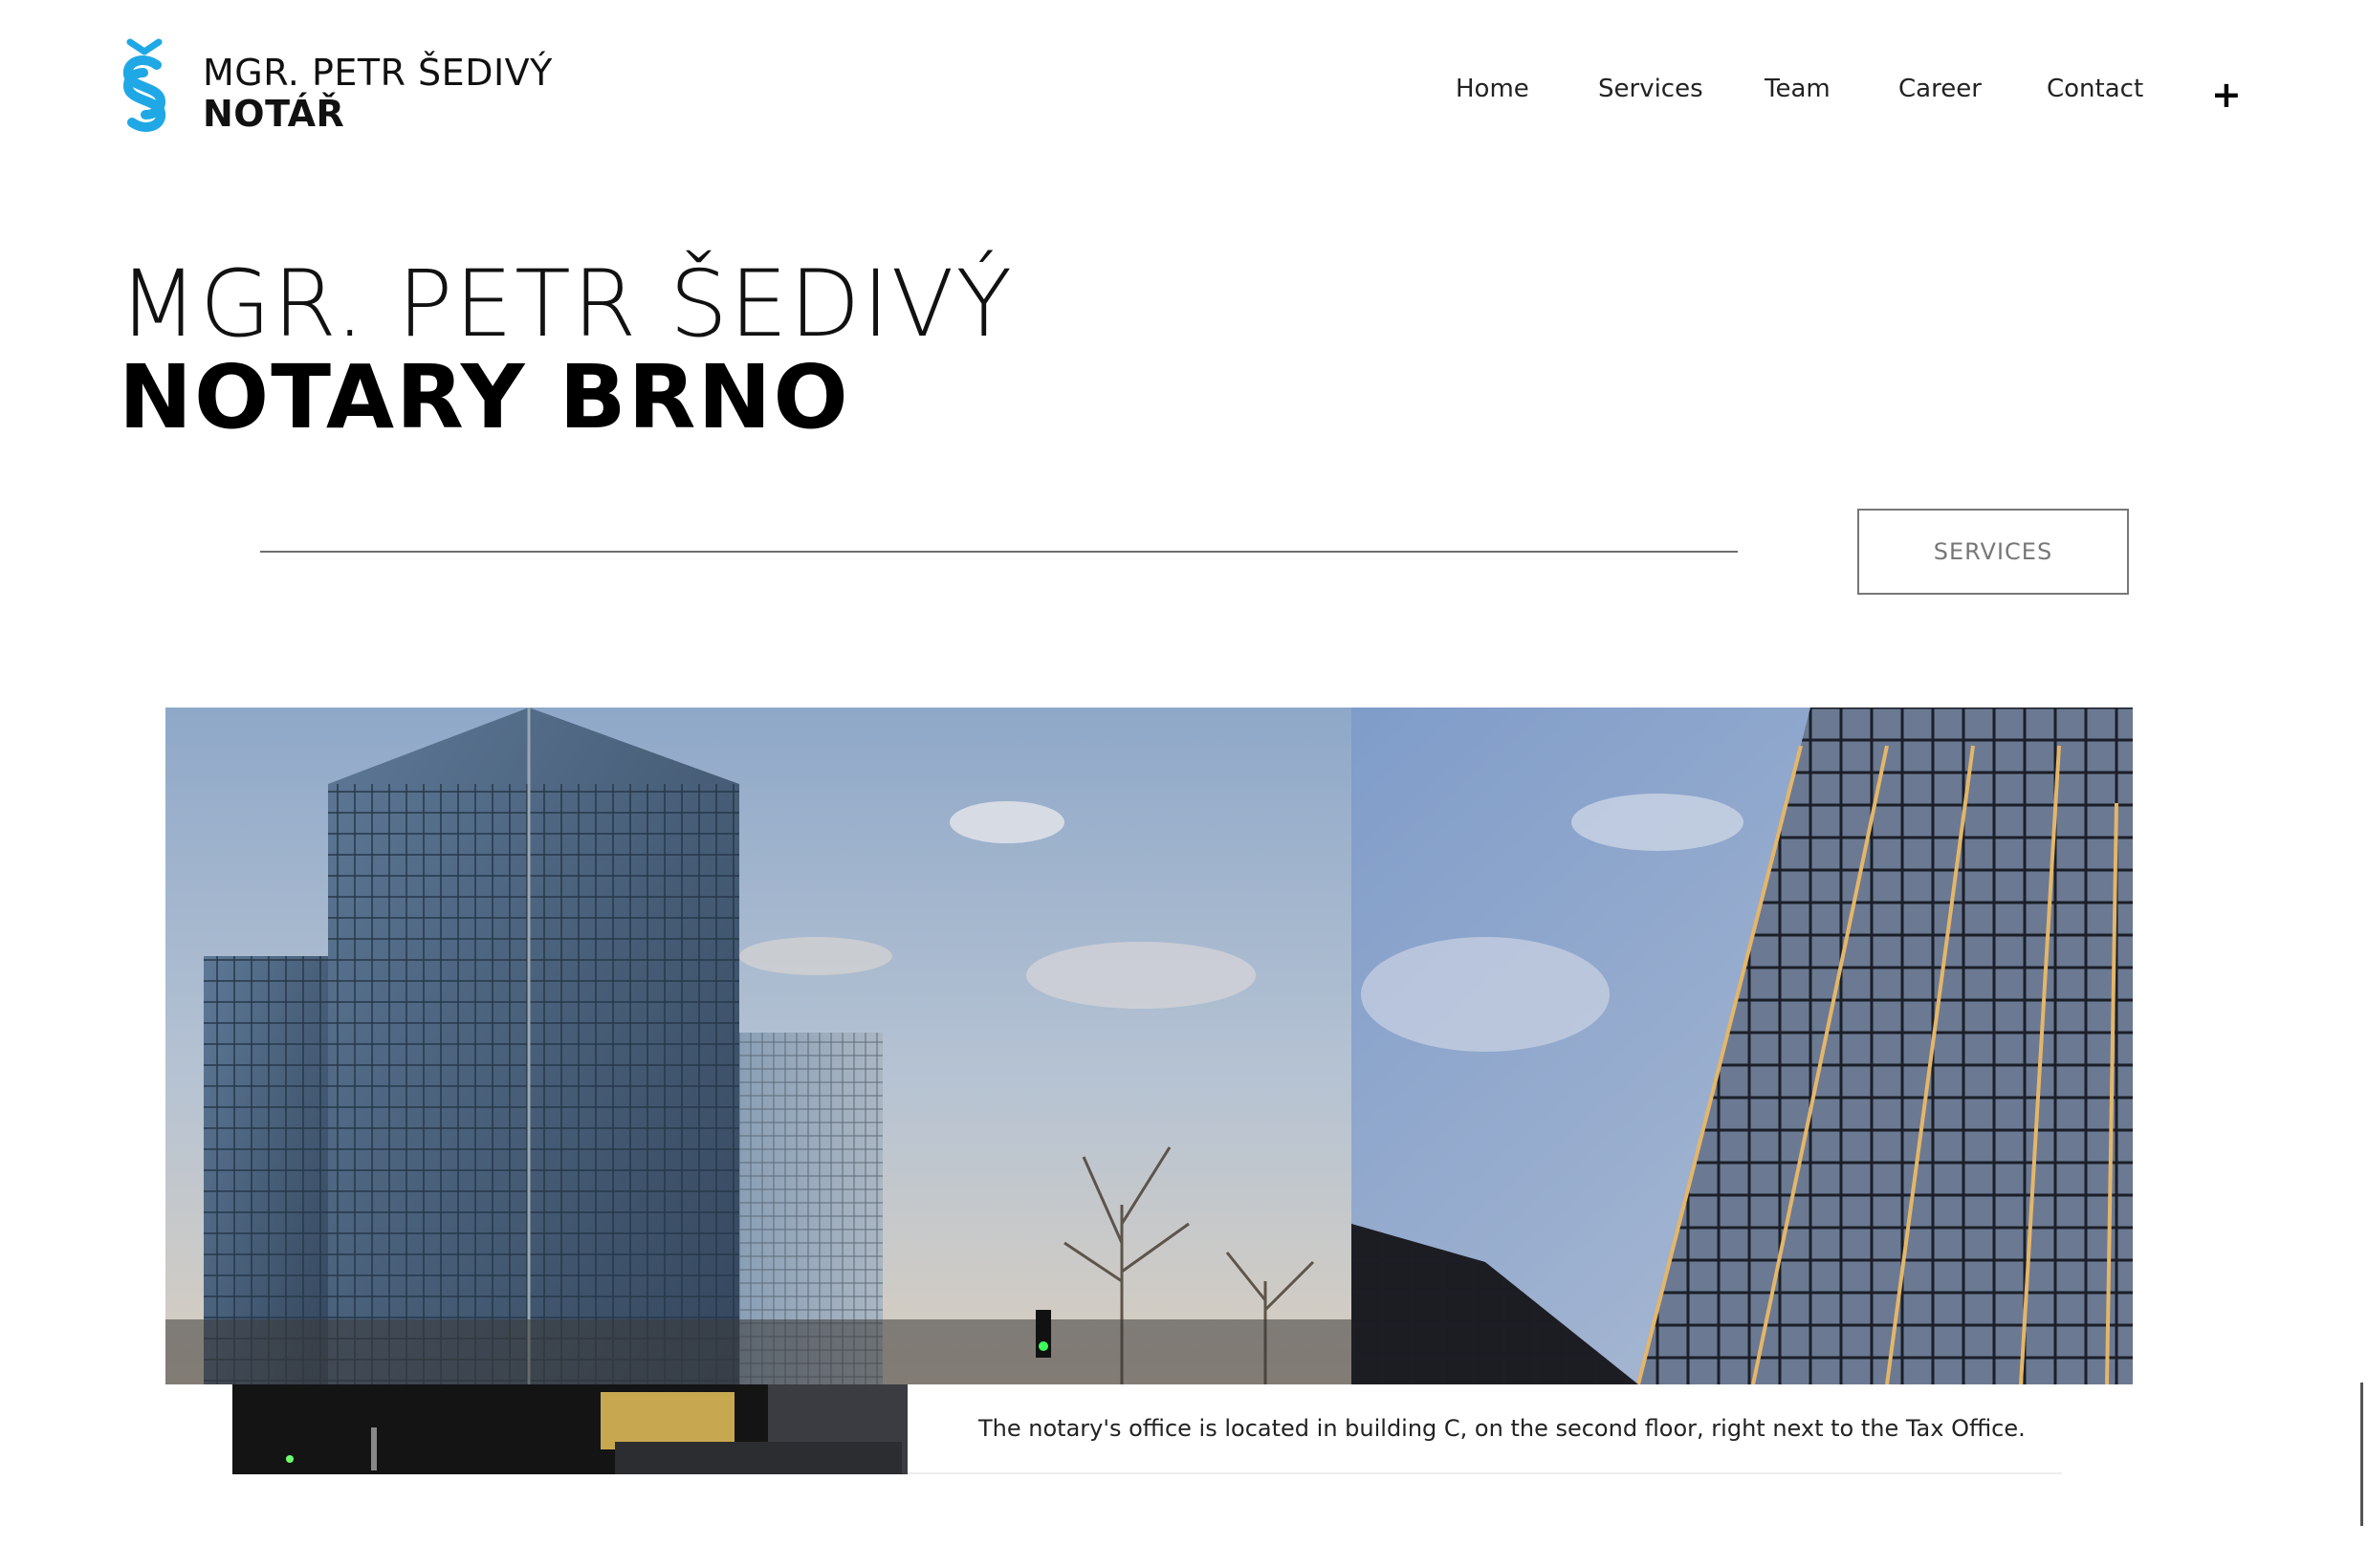 This screenshot has height=1568, width=2368. What do you see at coordinates (1493, 89) in the screenshot?
I see `nav-home: Home` at bounding box center [1493, 89].